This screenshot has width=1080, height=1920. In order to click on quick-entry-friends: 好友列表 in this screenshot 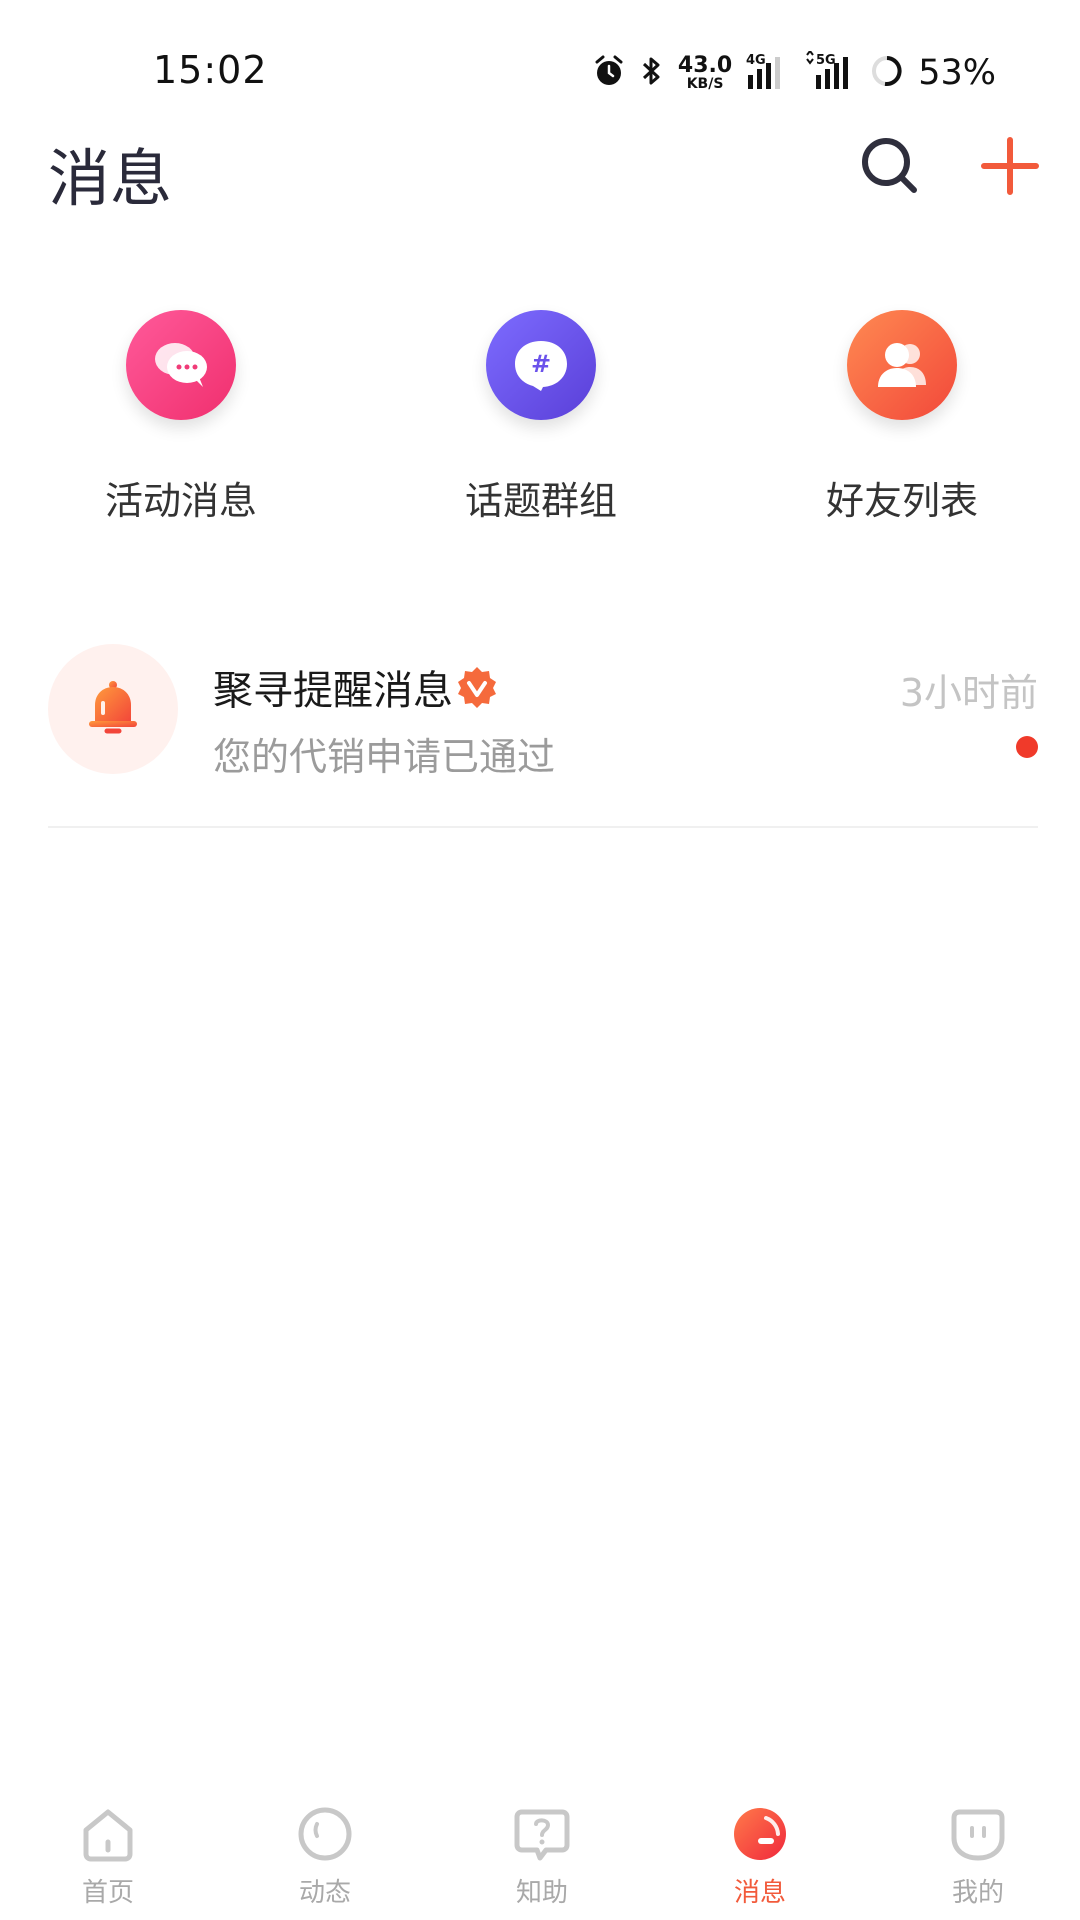, I will do `click(902, 425)`.